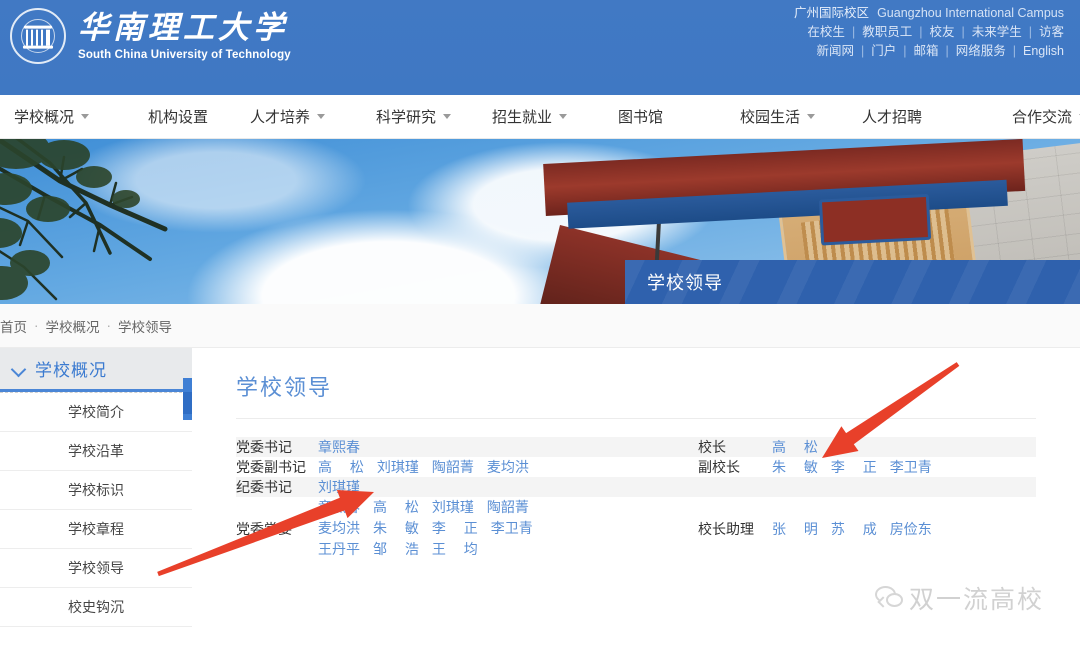 Image resolution: width=1080 pixels, height=661 pixels. I want to click on name-cell, so click(904, 487).